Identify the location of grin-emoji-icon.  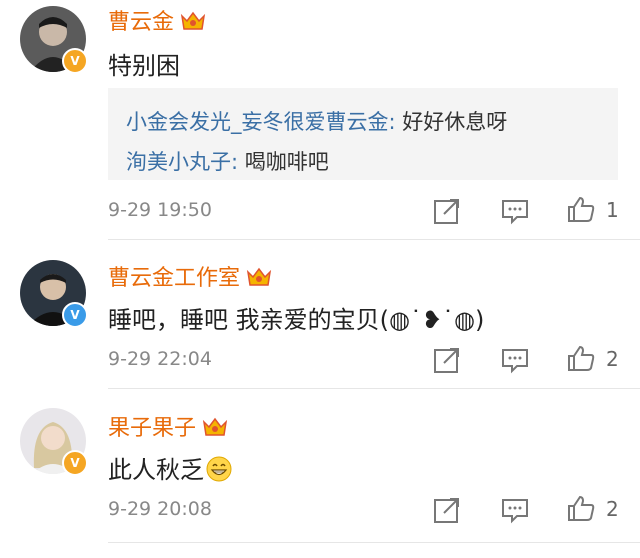
(219, 469).